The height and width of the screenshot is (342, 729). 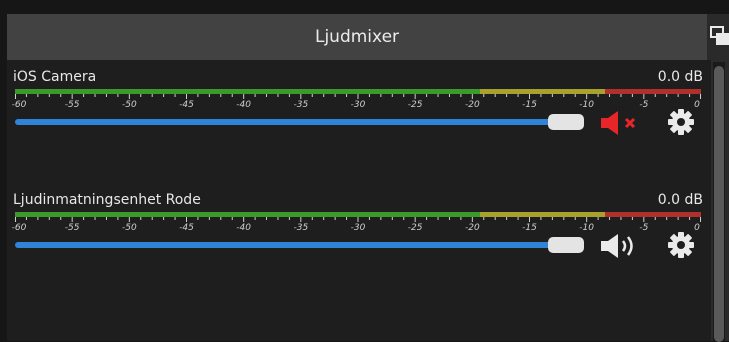 I want to click on scrollbar-thumb, so click(x=719, y=204).